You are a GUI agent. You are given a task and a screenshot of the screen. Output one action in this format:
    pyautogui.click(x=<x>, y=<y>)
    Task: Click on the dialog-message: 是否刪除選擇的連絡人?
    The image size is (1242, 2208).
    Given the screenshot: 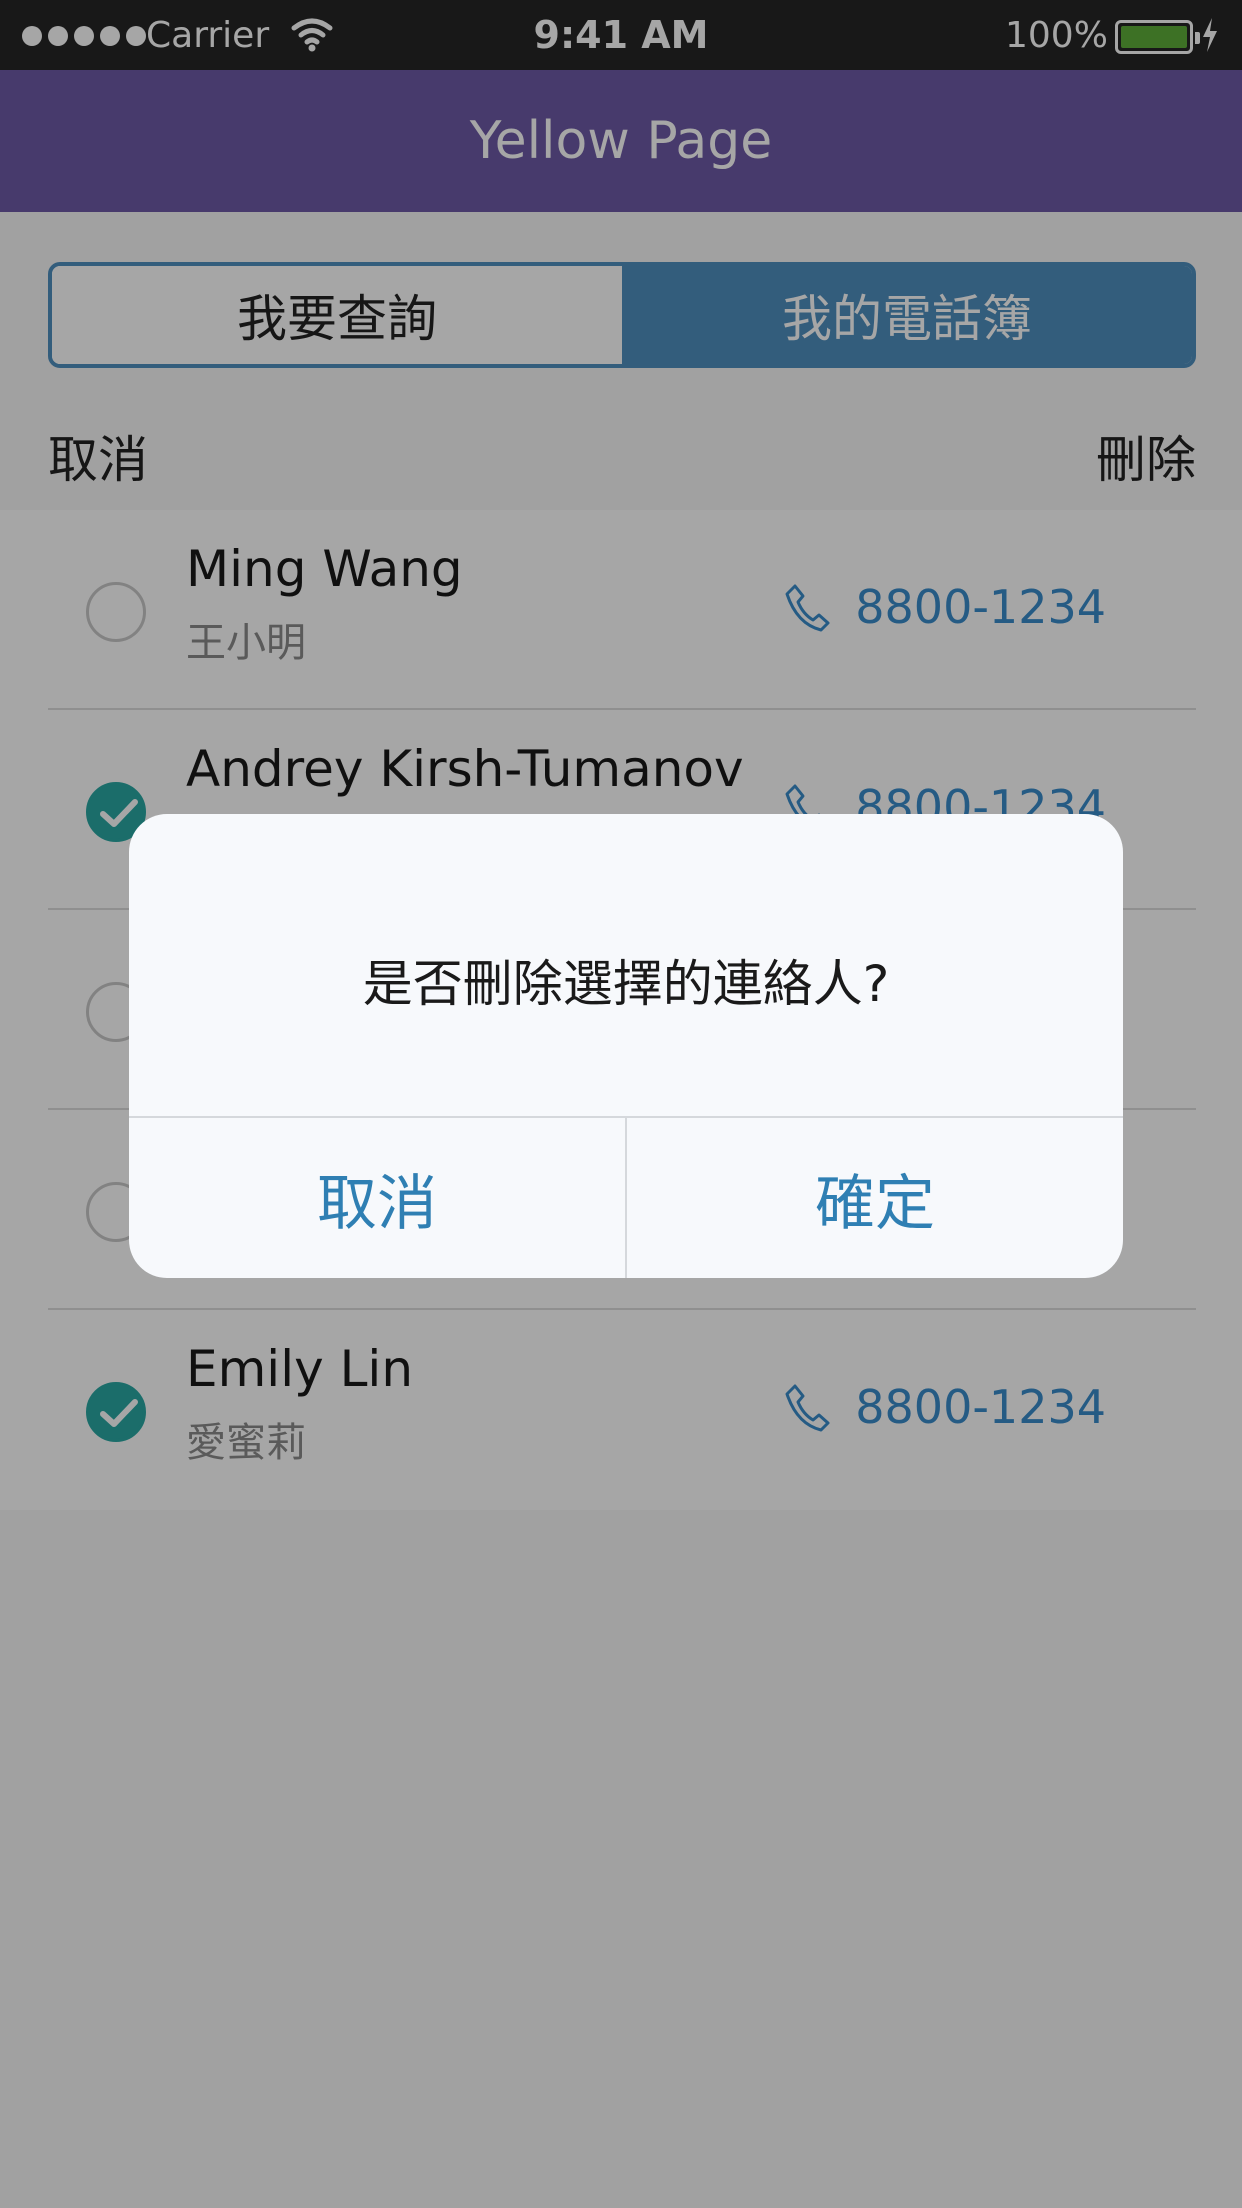 What is the action you would take?
    pyautogui.click(x=626, y=984)
    